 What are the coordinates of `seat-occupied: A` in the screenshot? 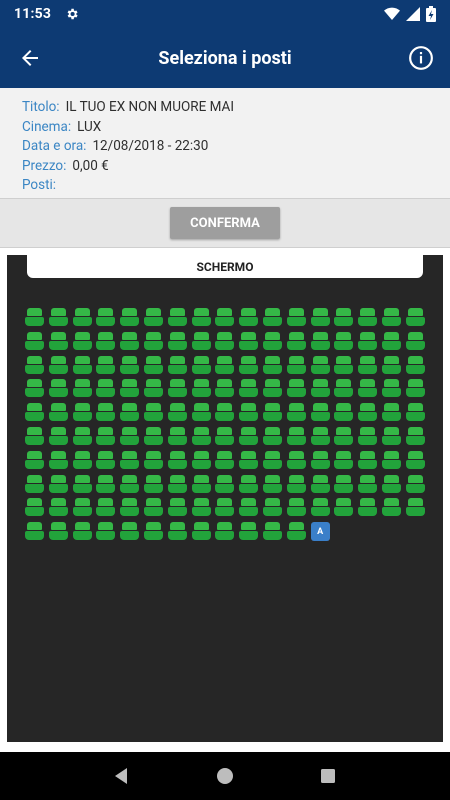 It's located at (320, 532).